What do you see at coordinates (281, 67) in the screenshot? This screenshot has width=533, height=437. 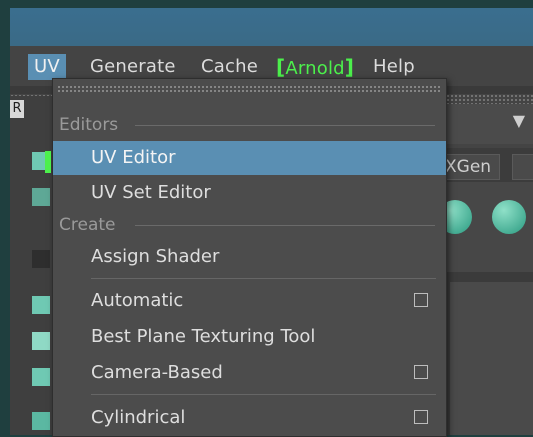 I see `bracket-left-icon: [` at bounding box center [281, 67].